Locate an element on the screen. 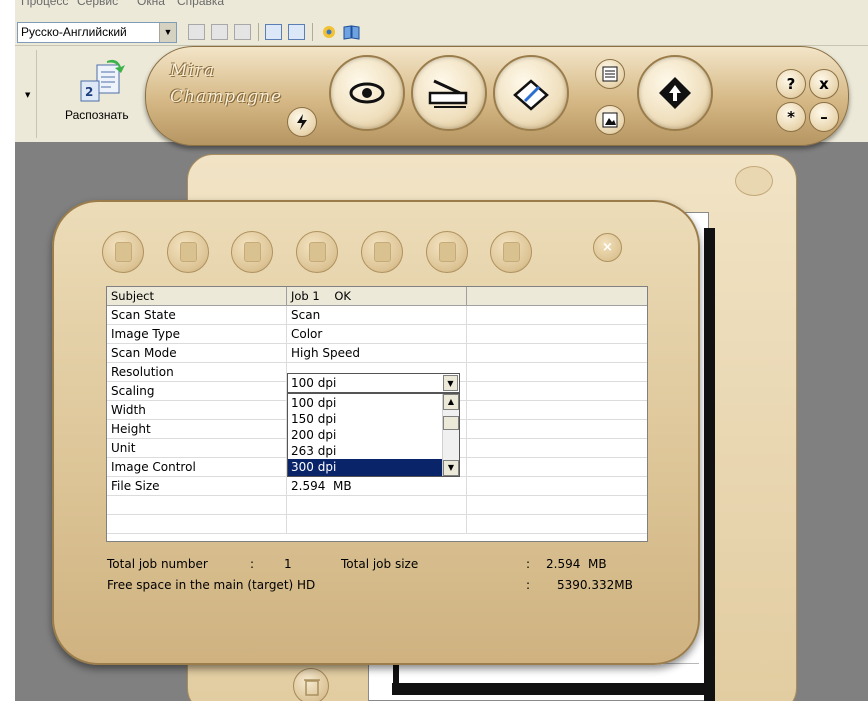 The width and height of the screenshot is (868, 701). two-pages-icon is located at coordinates (273, 32).